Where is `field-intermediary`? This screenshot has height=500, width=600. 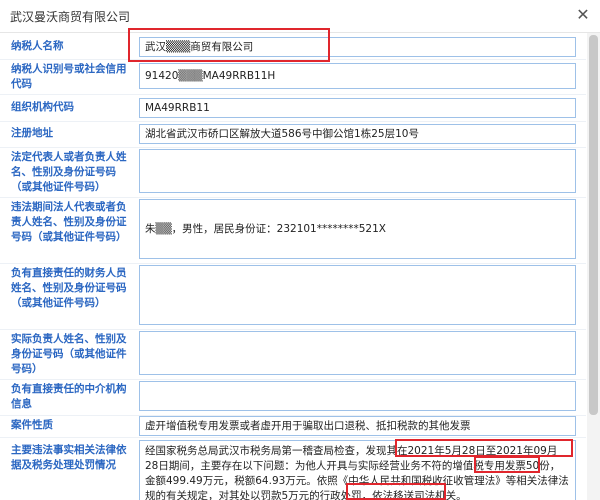 field-intermediary is located at coordinates (357, 396).